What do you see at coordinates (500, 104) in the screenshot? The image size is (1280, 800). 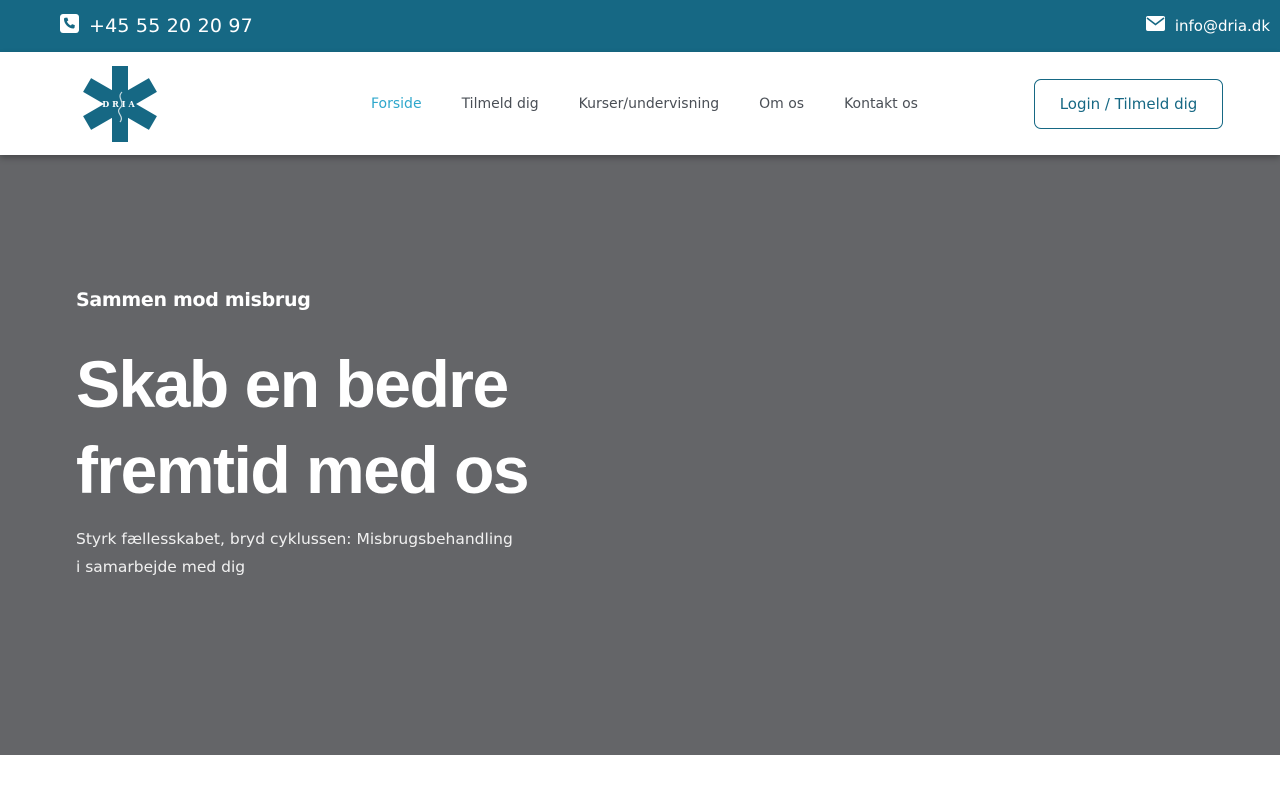 I see `nav-item-tilmeld-dig: Tilmeld dig` at bounding box center [500, 104].